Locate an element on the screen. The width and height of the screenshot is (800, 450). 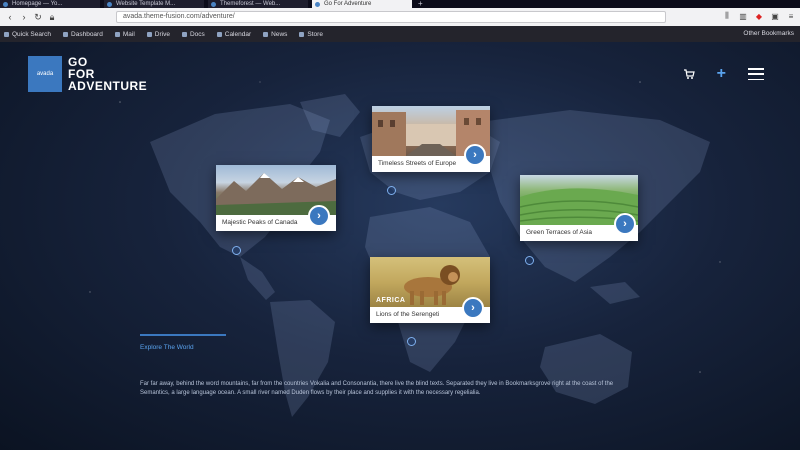
explore-section: Explore The World is located at coordinates (183, 342).